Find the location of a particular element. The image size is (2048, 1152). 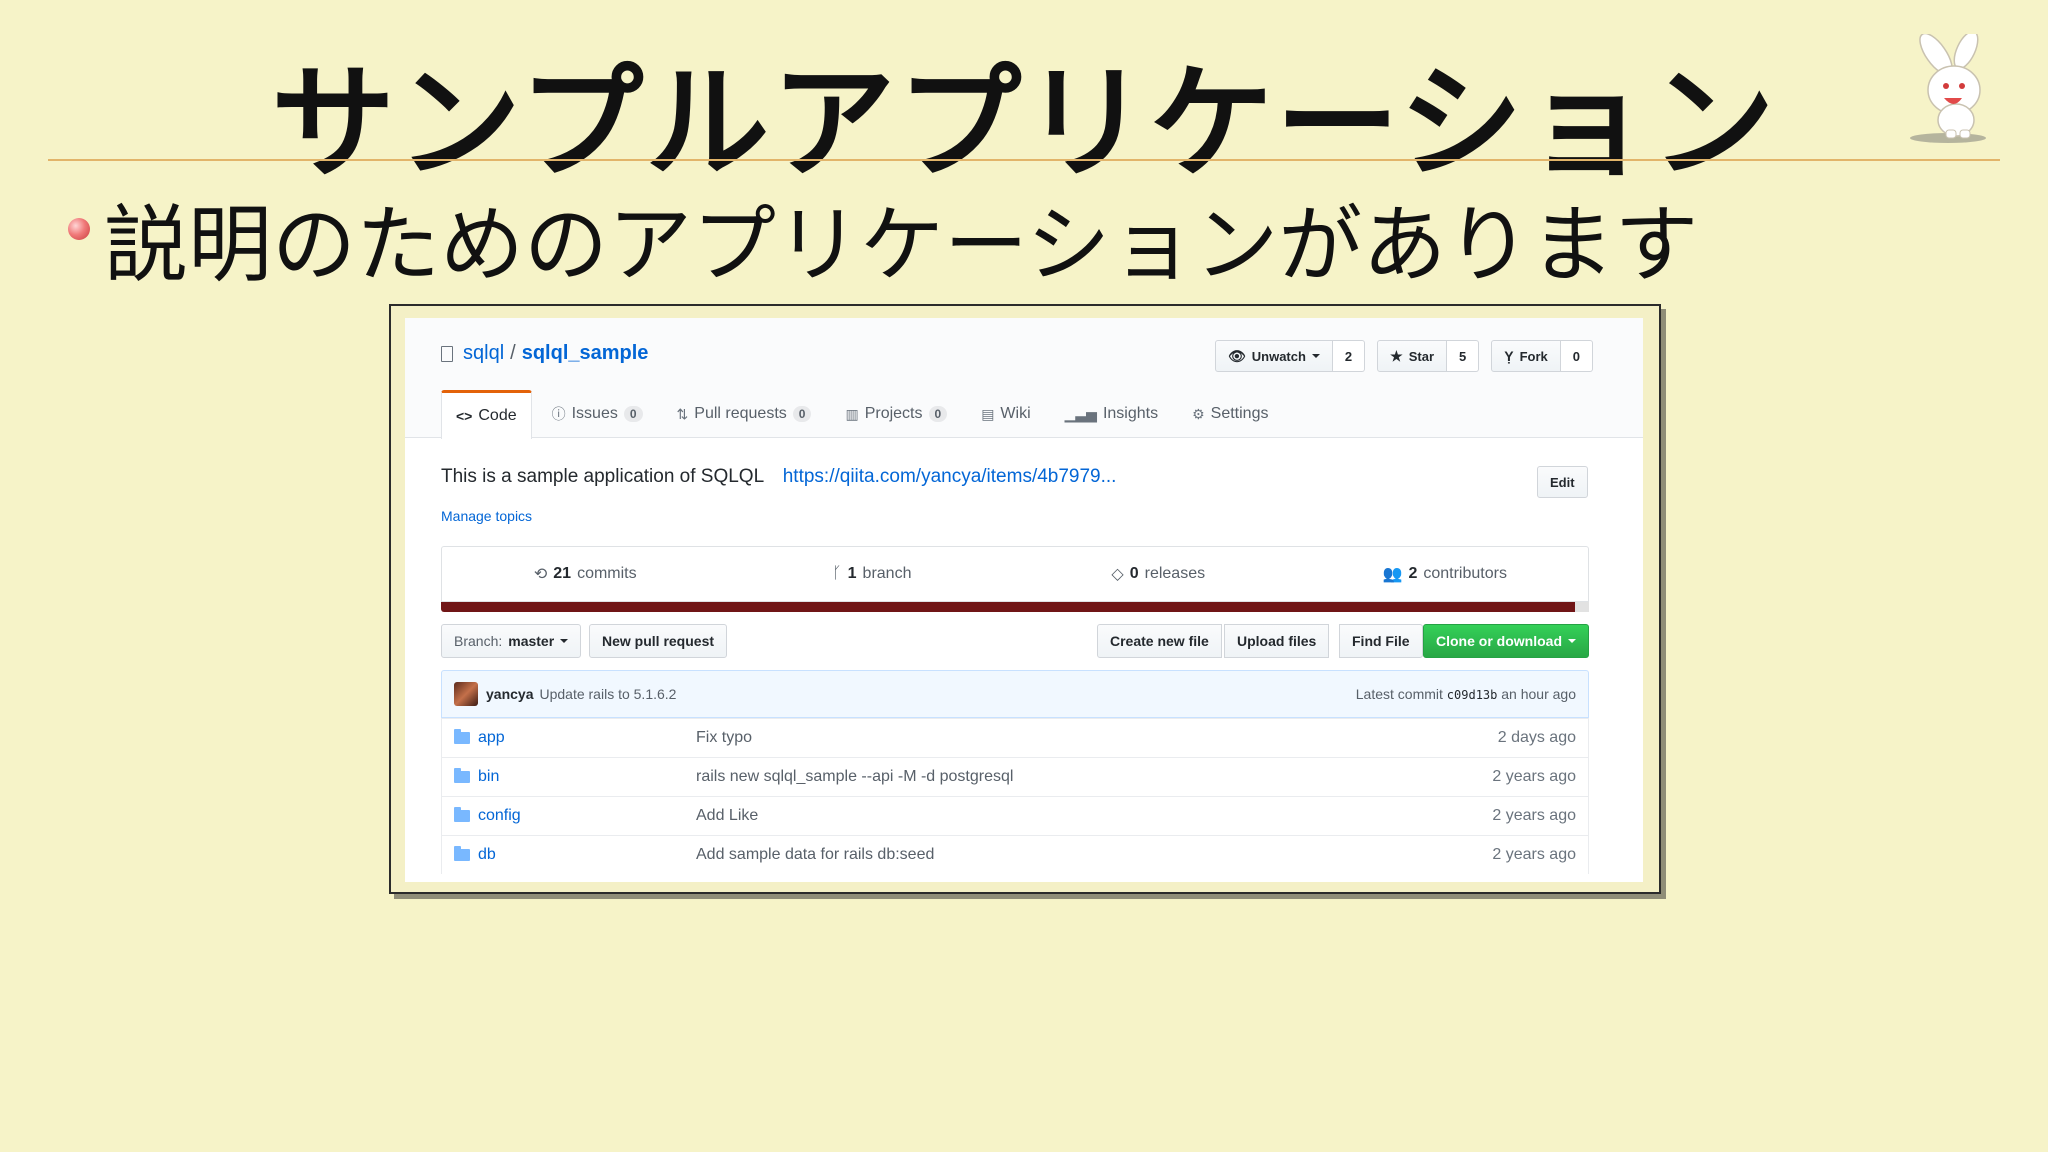

contributors-link: 👥 2 contributors is located at coordinates (1445, 574).